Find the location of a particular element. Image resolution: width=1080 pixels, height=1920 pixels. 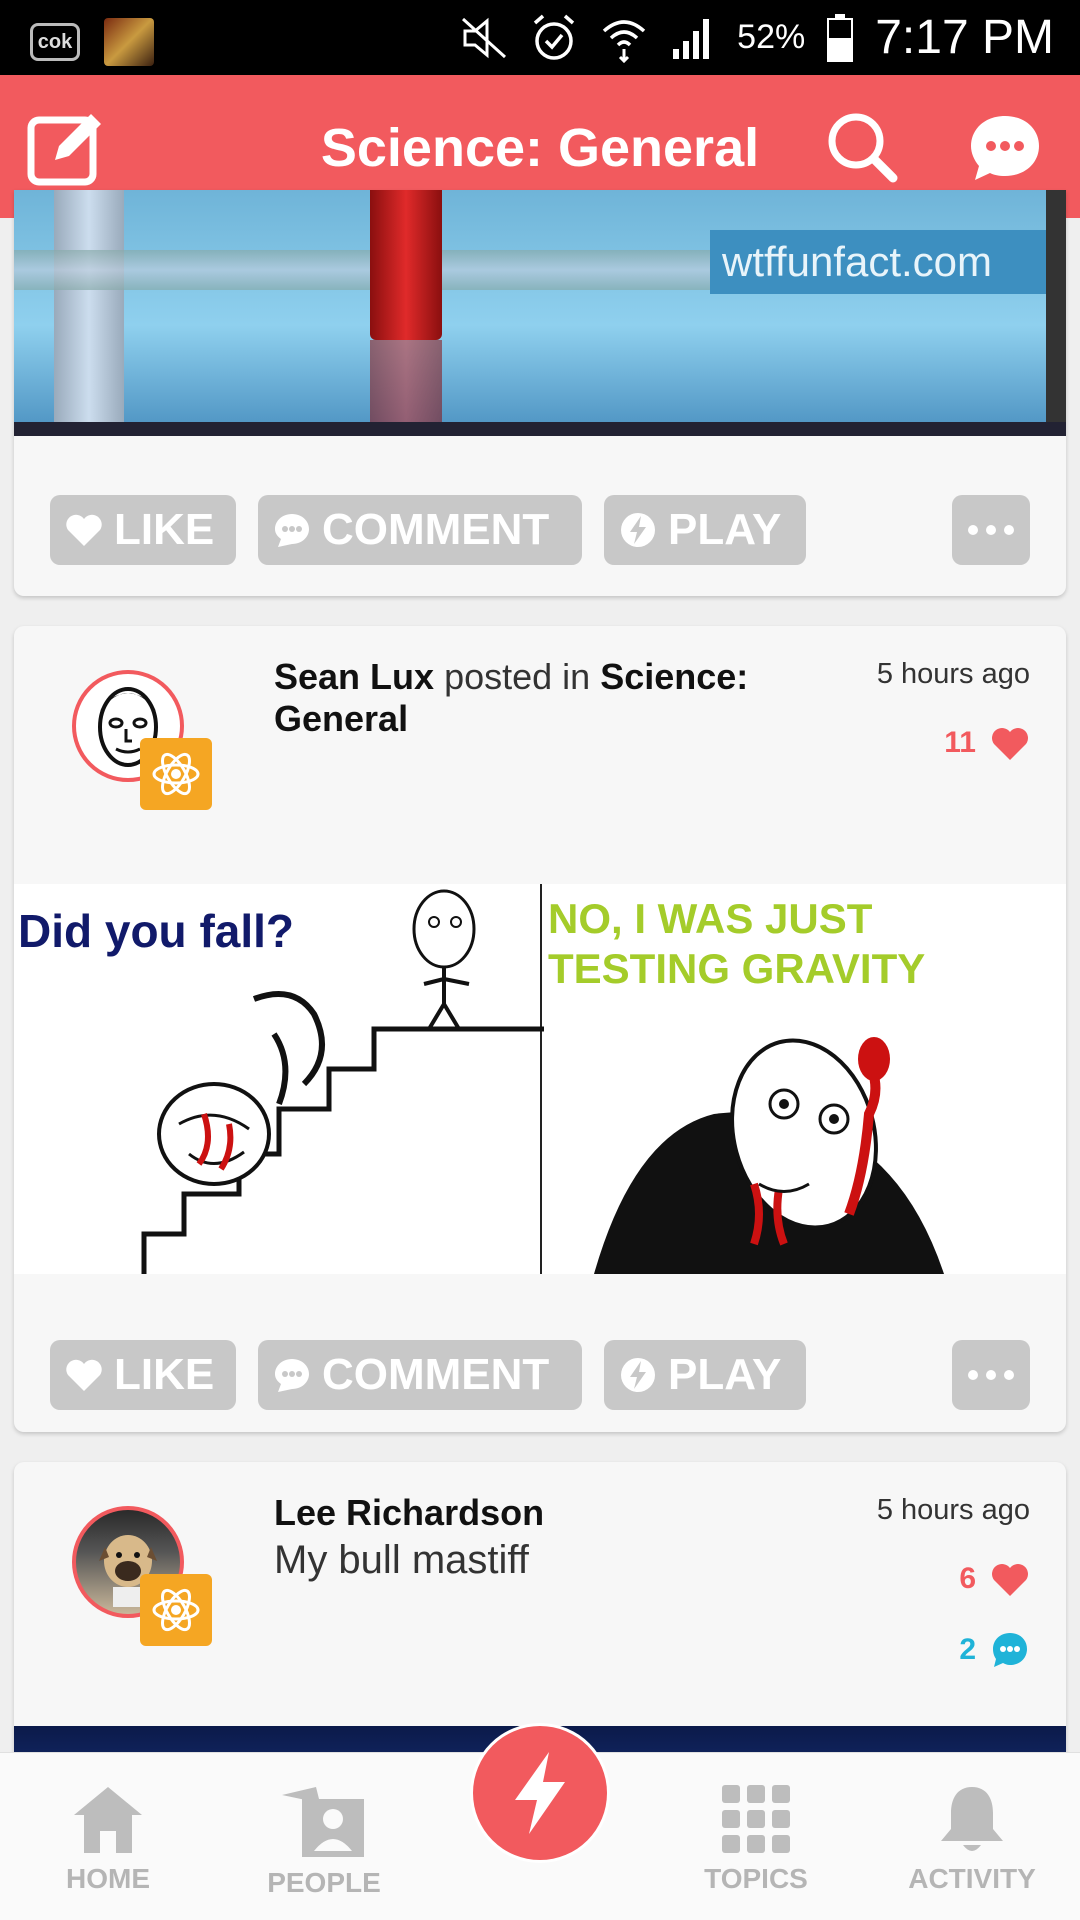

nav-play-button is located at coordinates (540, 1793).